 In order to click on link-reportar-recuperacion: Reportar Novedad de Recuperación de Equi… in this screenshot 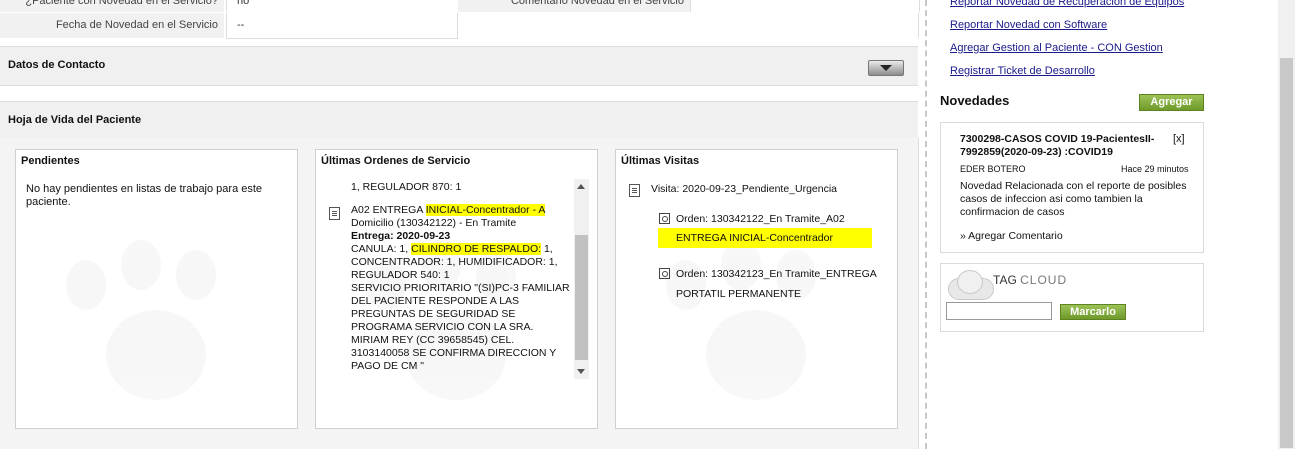, I will do `click(1067, 4)`.